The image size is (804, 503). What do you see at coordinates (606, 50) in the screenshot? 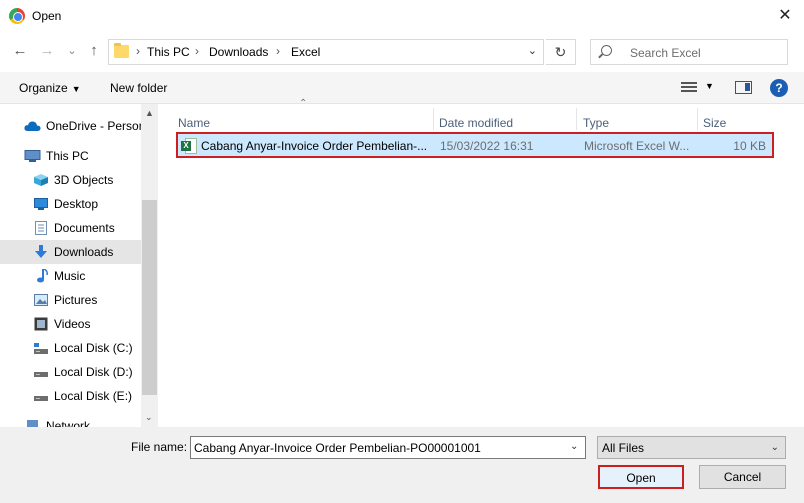
I see `search-icon` at bounding box center [606, 50].